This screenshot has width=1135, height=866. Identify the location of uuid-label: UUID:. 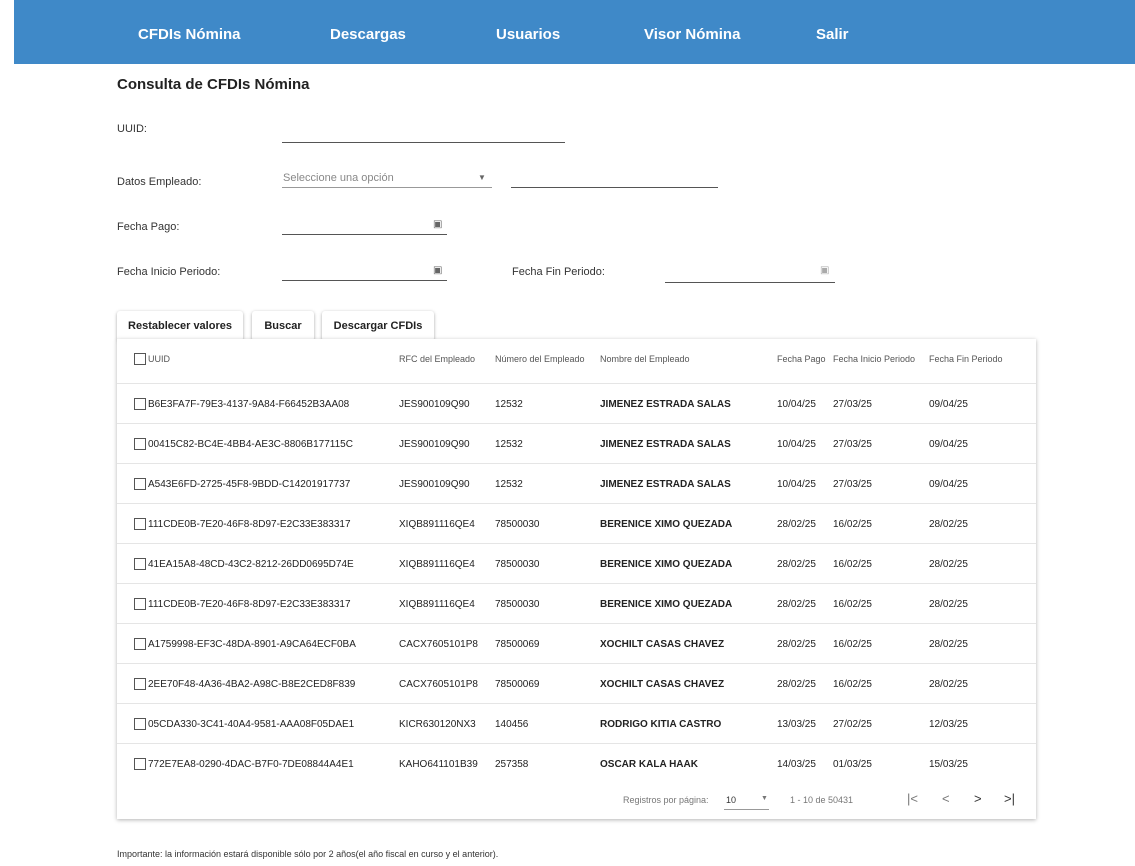
(132, 129).